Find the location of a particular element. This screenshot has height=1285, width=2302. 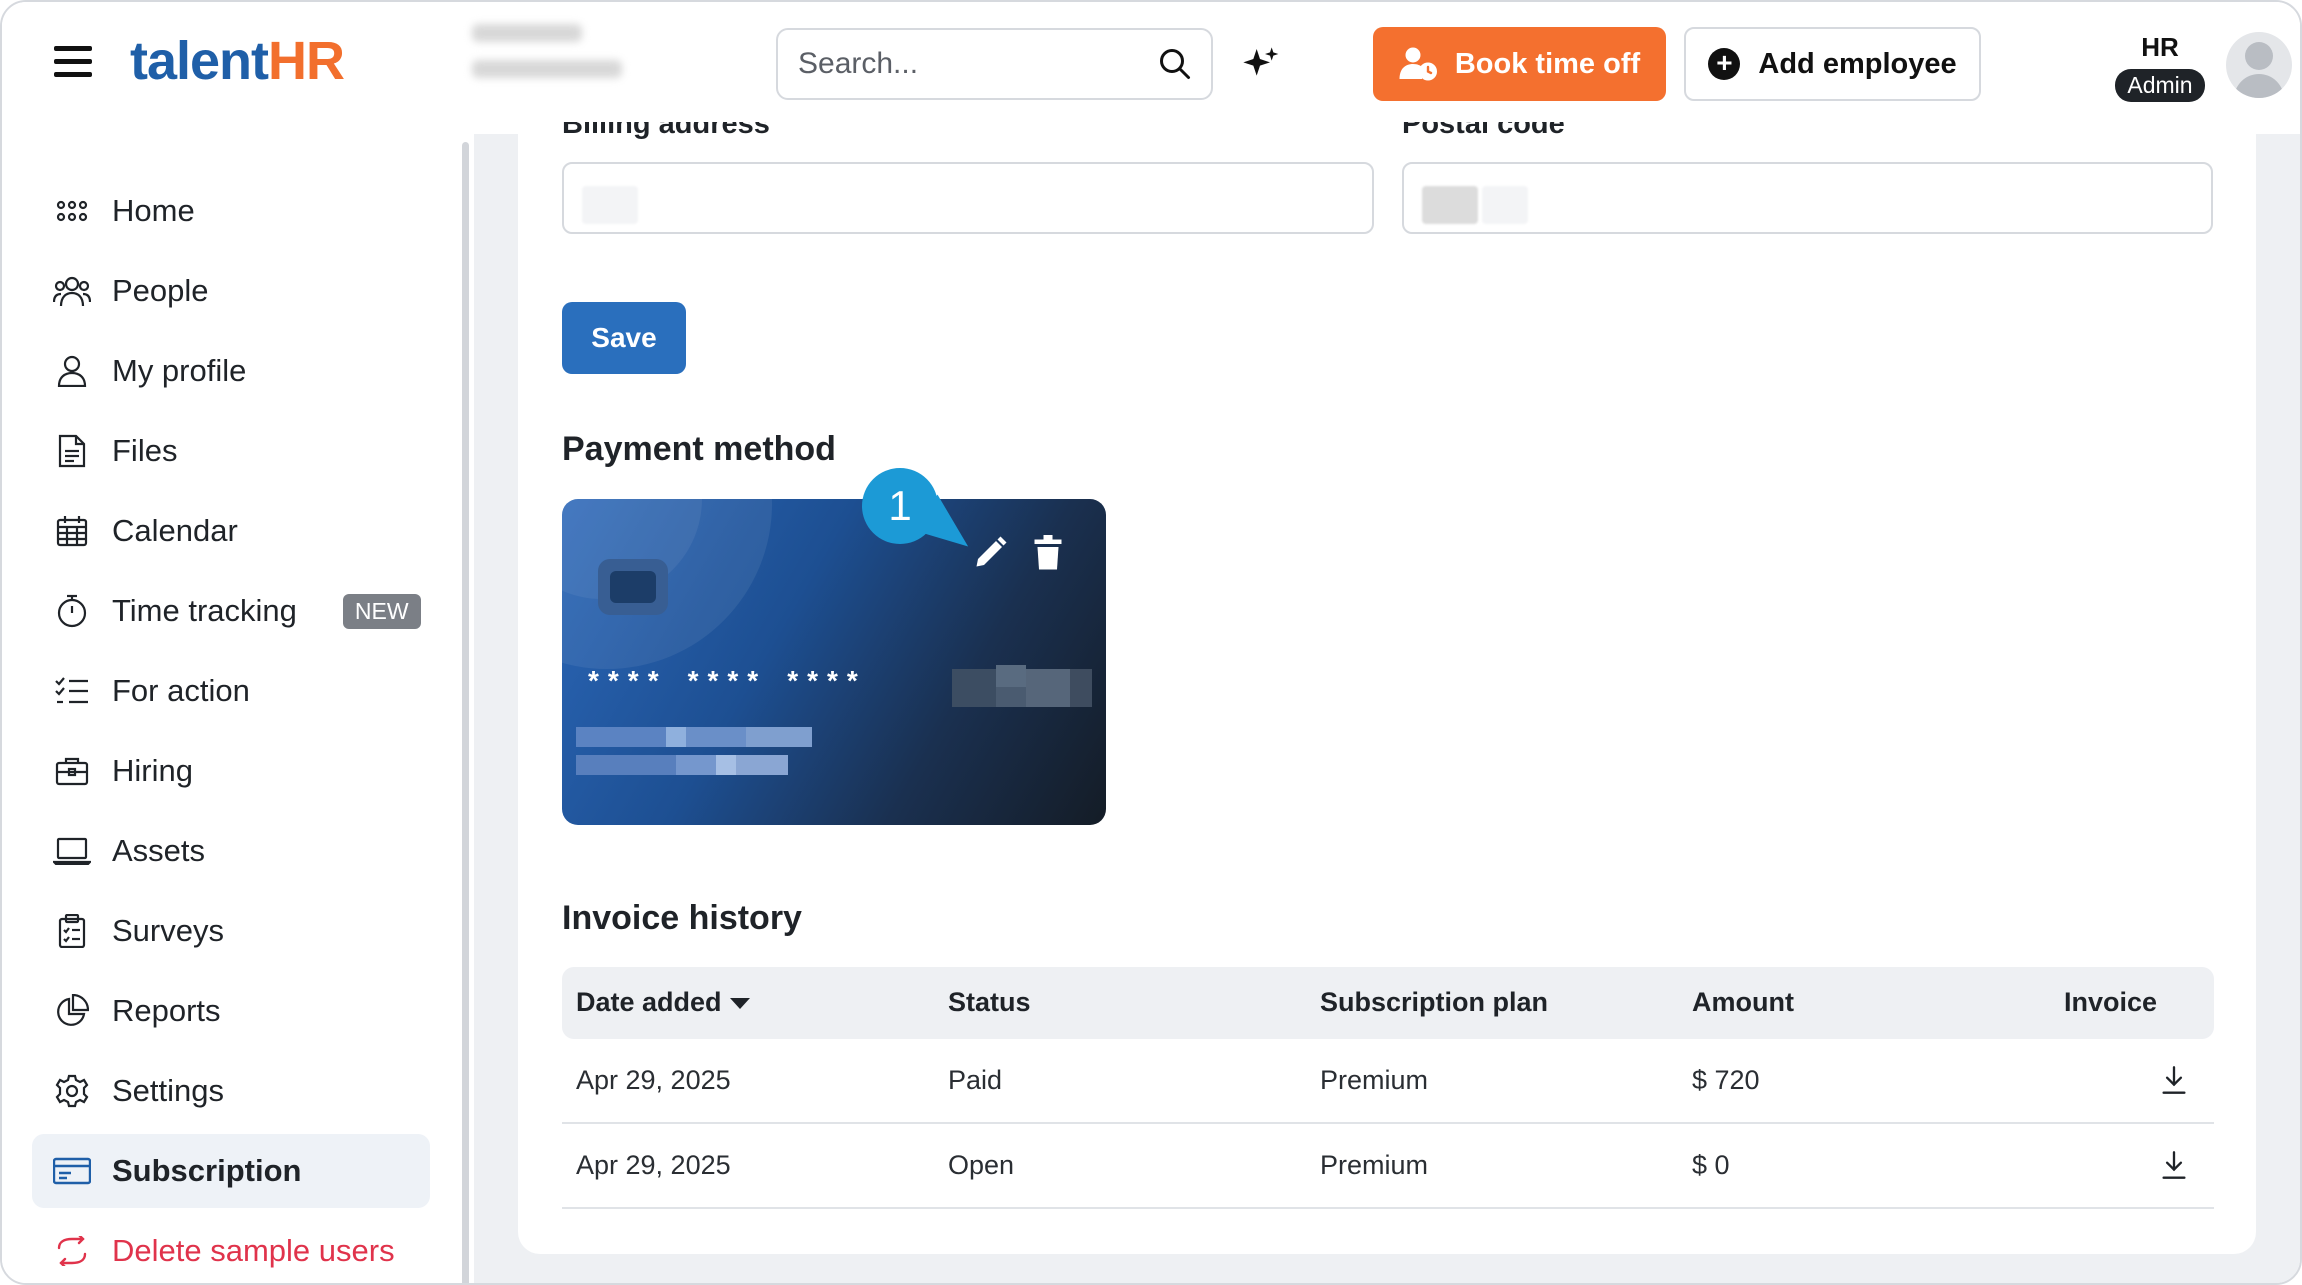

credit-card: **** **** **** is located at coordinates (834, 662).